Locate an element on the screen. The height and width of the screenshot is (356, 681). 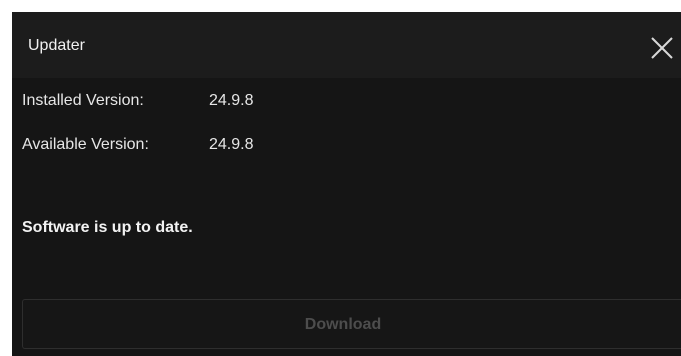
available-version-value: 24.9.8 is located at coordinates (231, 144).